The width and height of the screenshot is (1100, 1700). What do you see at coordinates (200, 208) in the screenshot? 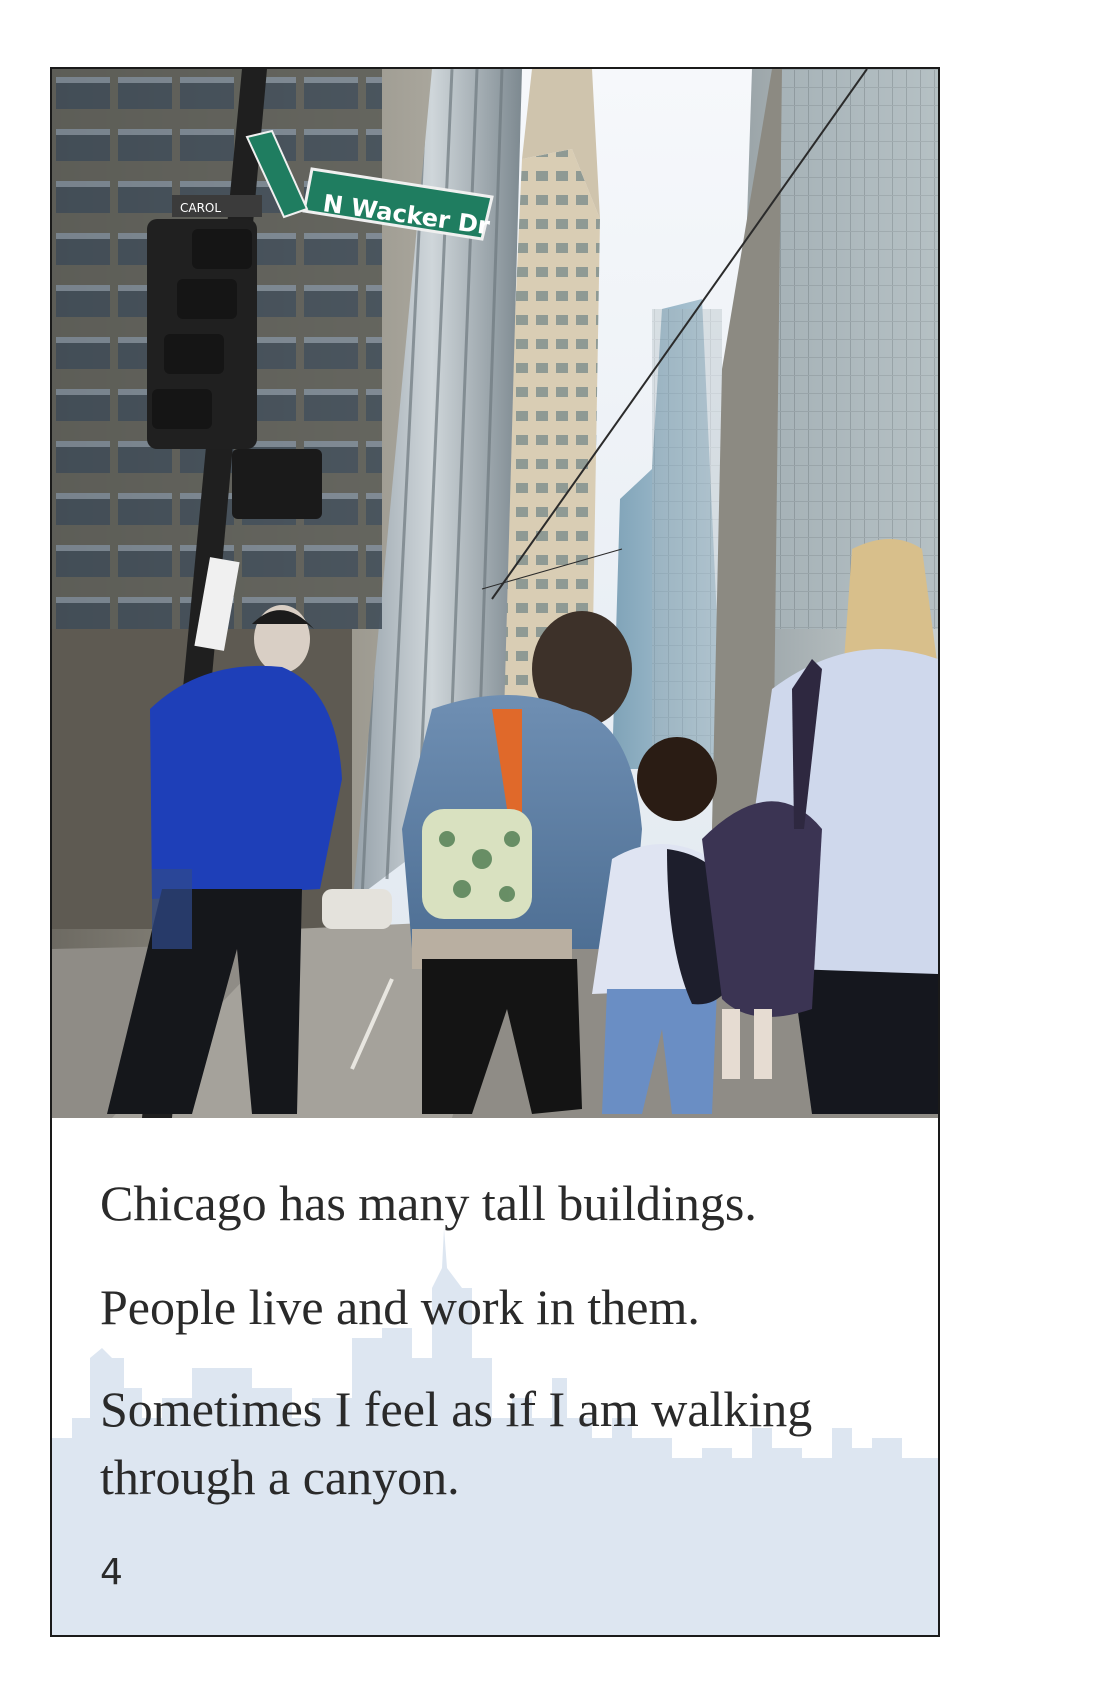
I see `svg-text: CAROL` at bounding box center [200, 208].